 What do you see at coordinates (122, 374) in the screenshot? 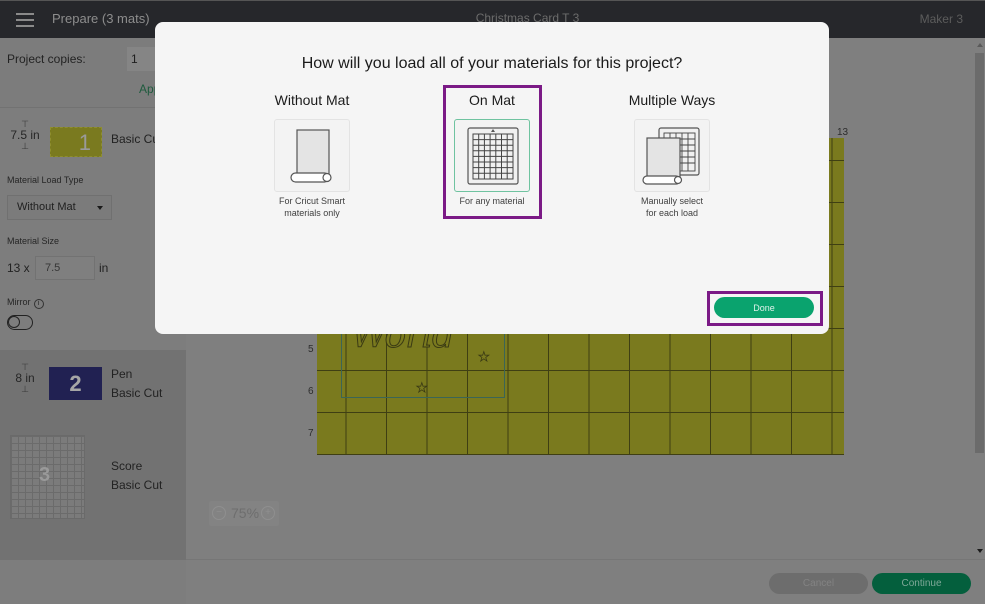
I see `mat-tool-2: Pen` at bounding box center [122, 374].